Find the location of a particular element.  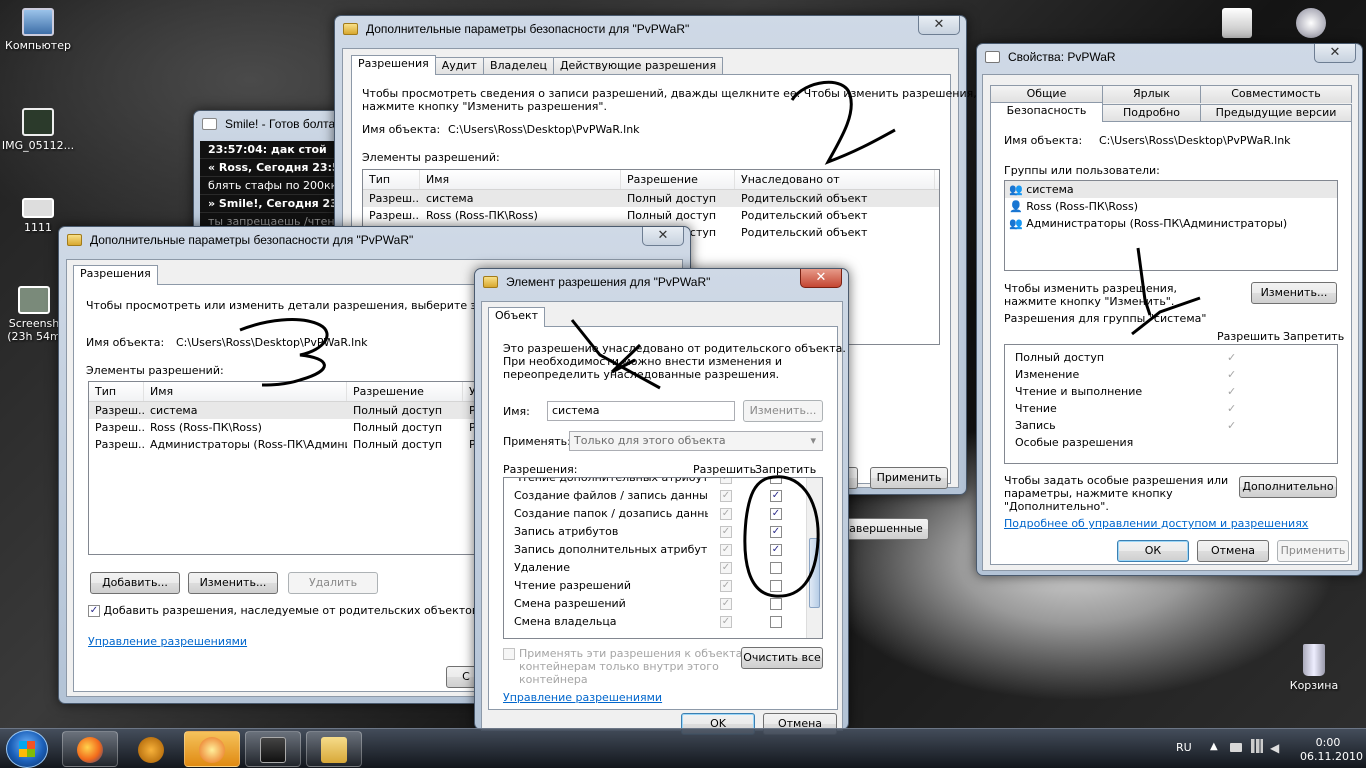

tab-owner: Владелец is located at coordinates (518, 66).